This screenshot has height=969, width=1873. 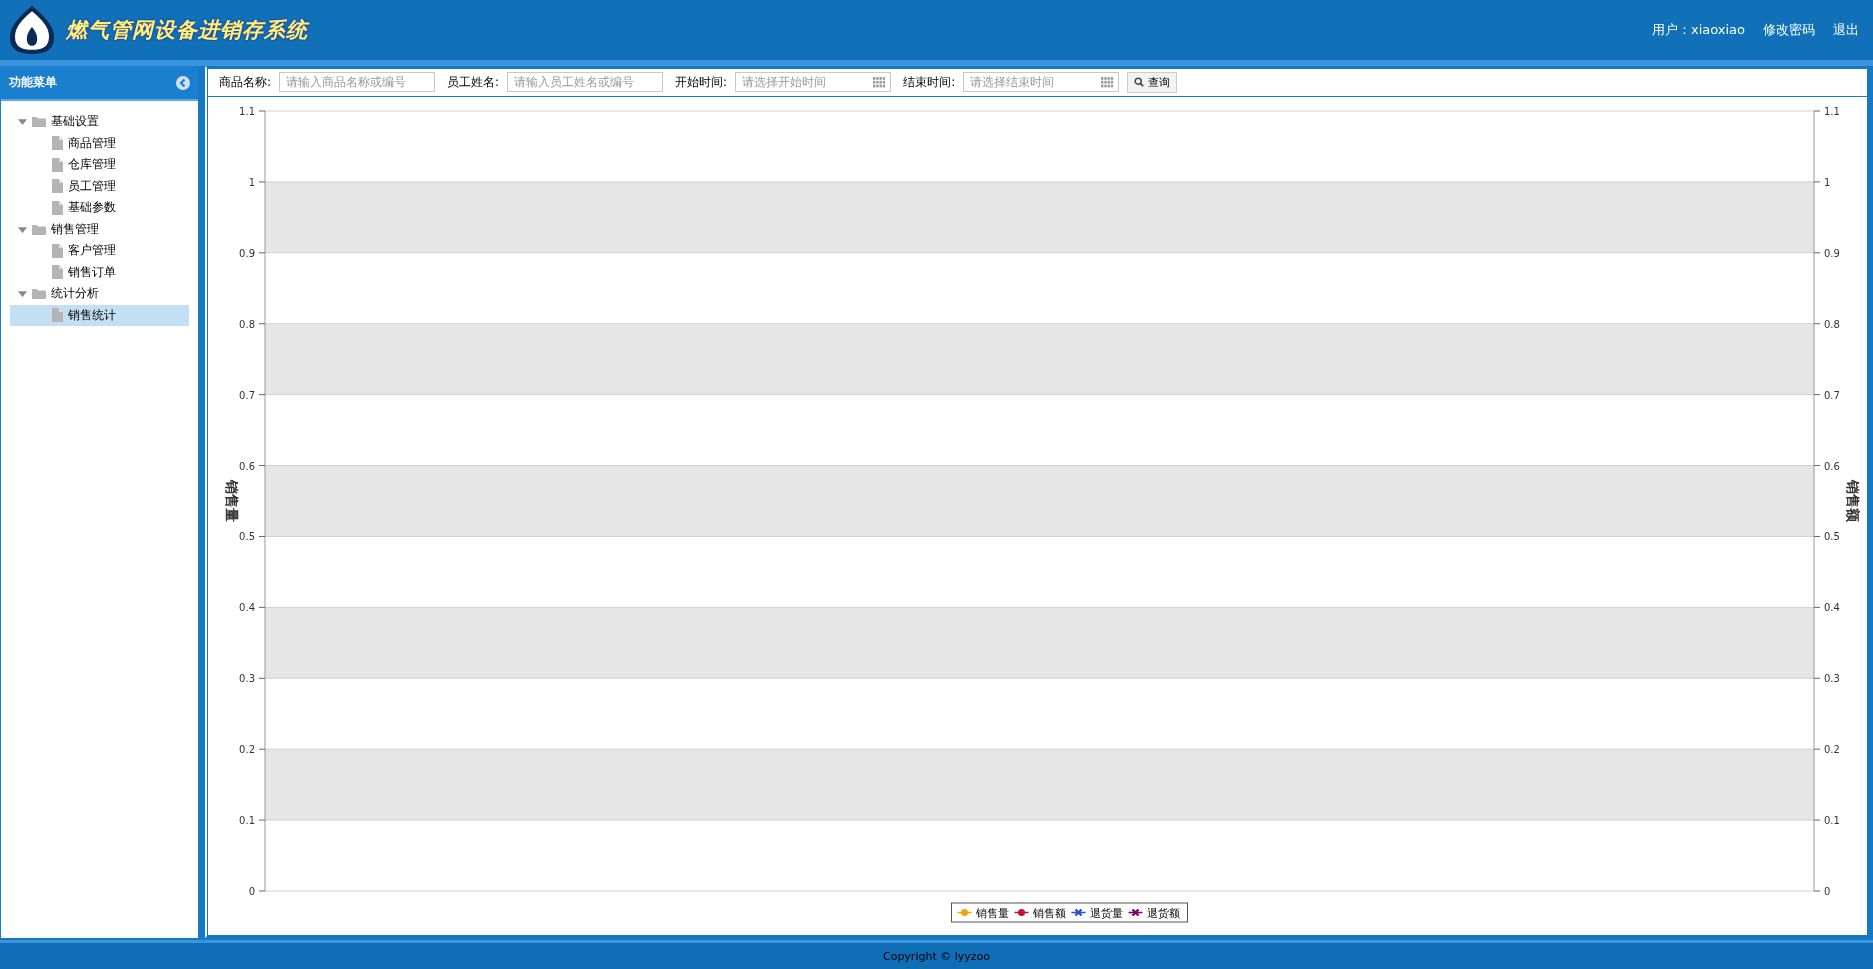 I want to click on legend-label: 销售量, so click(x=992, y=913).